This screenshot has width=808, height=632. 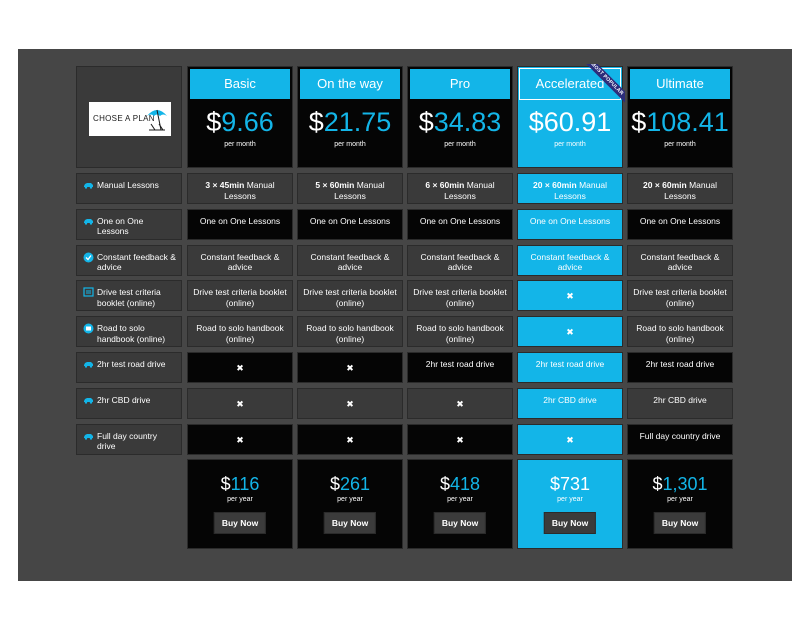 I want to click on feature-value-cell: 2hr CBD drive, so click(x=680, y=403).